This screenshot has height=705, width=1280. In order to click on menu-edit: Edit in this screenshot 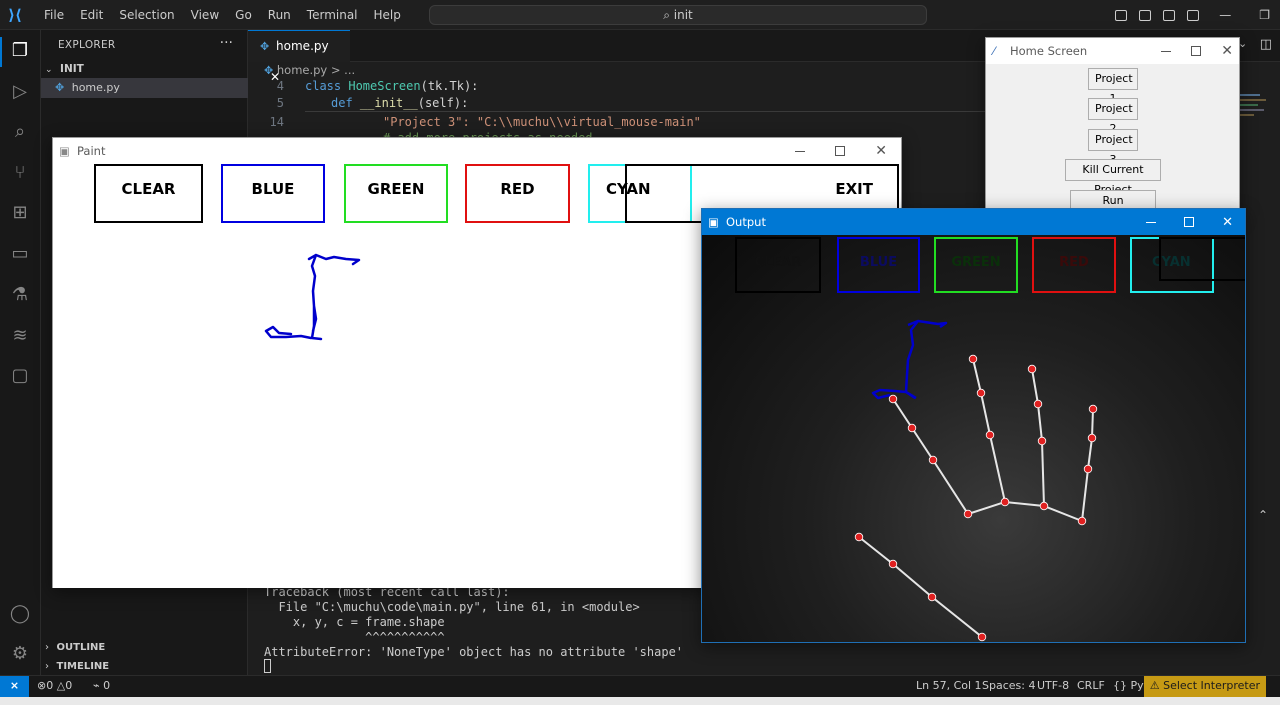, I will do `click(91, 15)`.